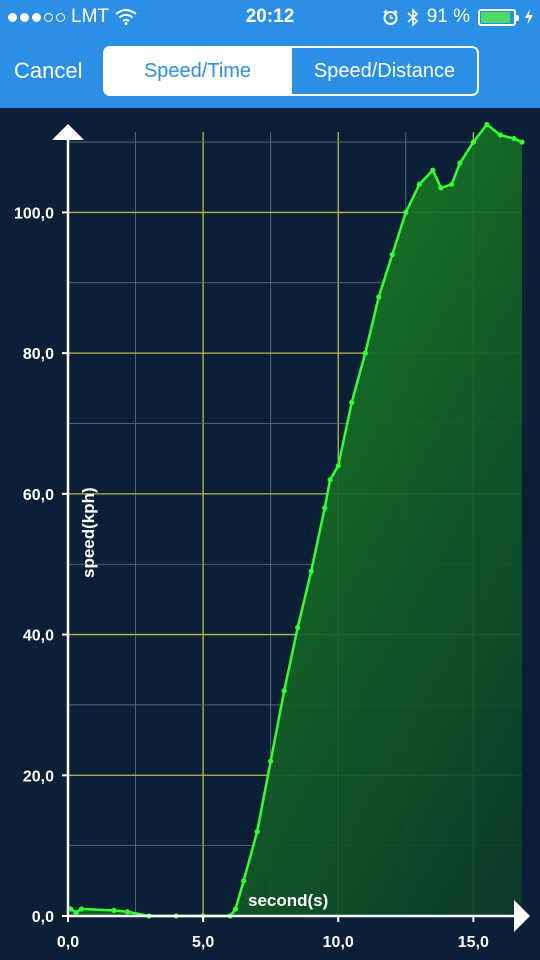 The width and height of the screenshot is (540, 960). I want to click on y-tick-label: 40,0, so click(38, 636).